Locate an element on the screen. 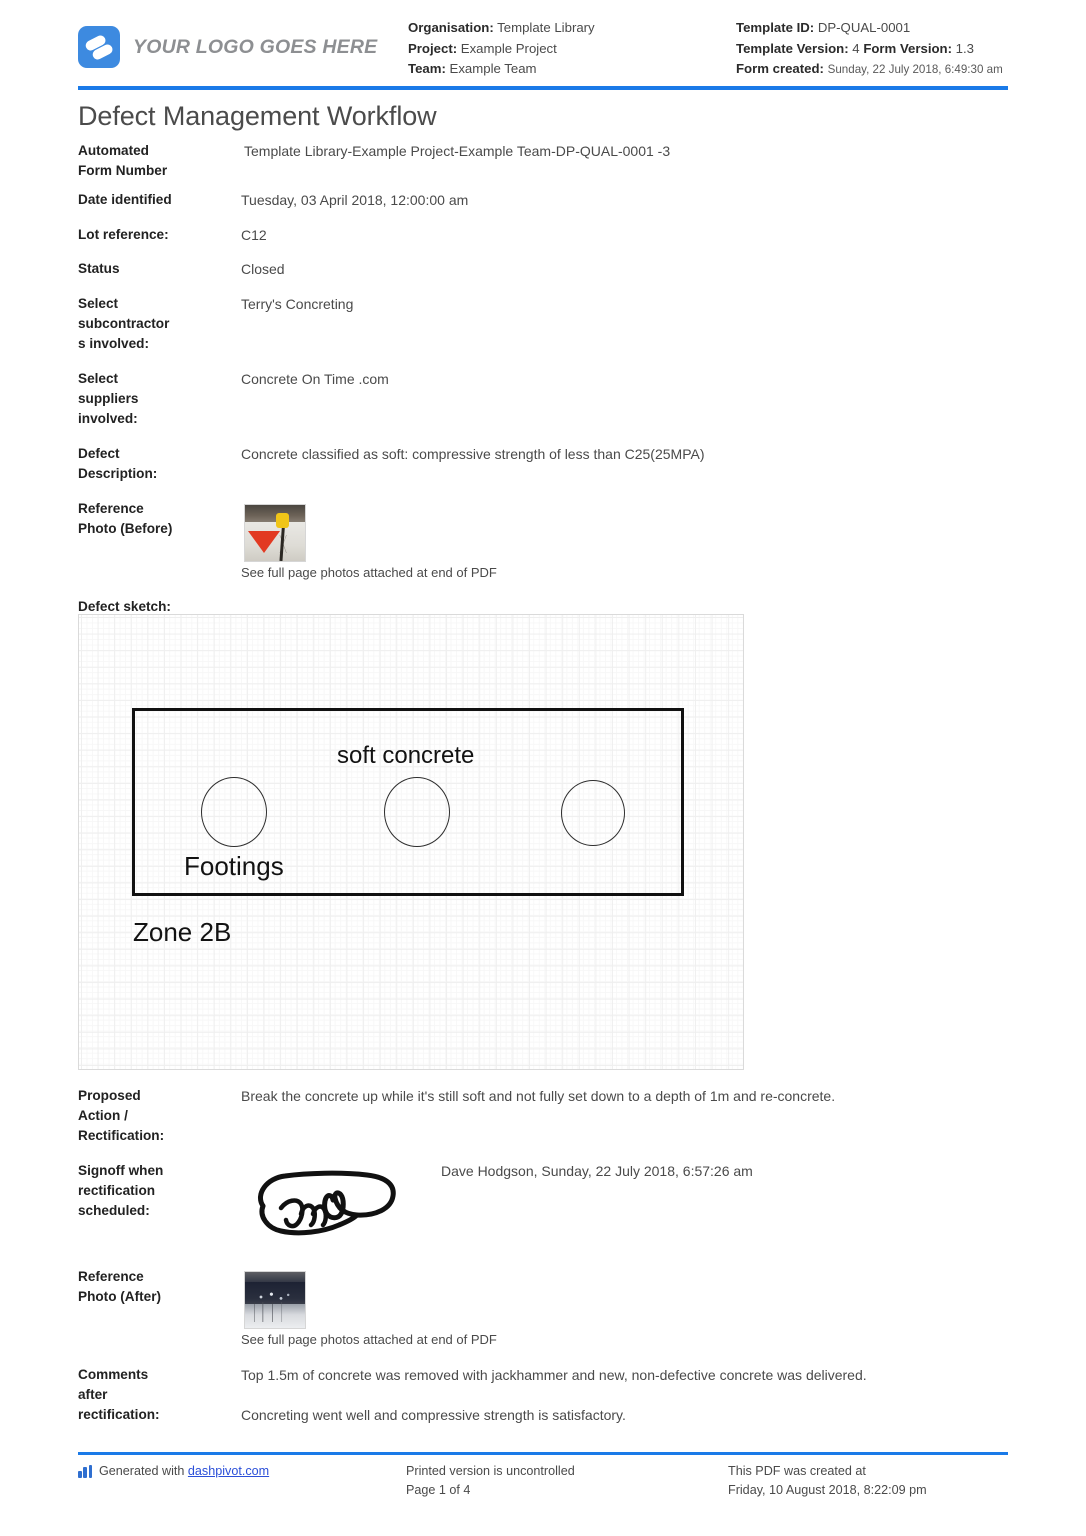 The height and width of the screenshot is (1536, 1086). footer-created-value: Friday, 10 August 2018, 8:22:09 pm is located at coordinates (827, 1490).